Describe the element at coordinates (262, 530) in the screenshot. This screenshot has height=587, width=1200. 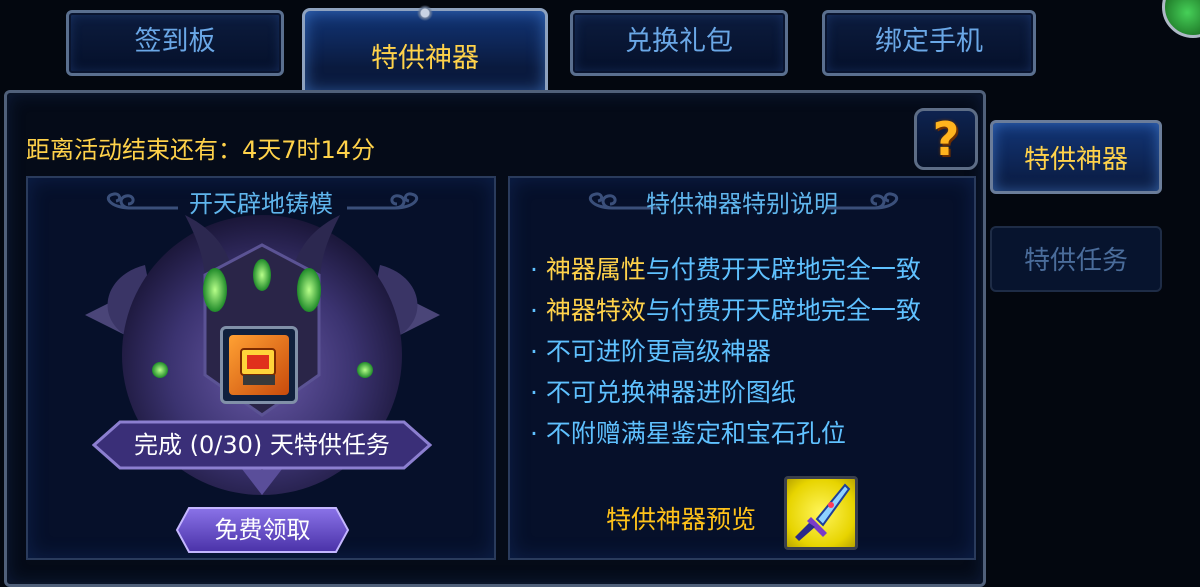
I see `free-claim-button: 免费领取` at that location.